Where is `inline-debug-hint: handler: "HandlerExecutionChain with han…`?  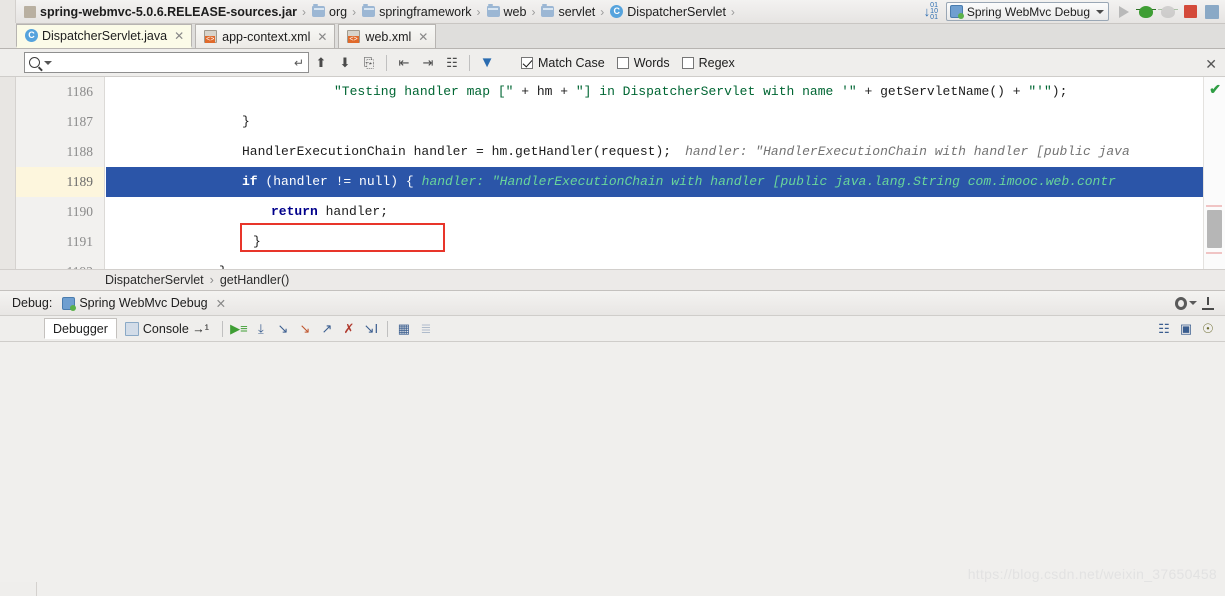 inline-debug-hint: handler: "HandlerExecutionChain with han… is located at coordinates (907, 151).